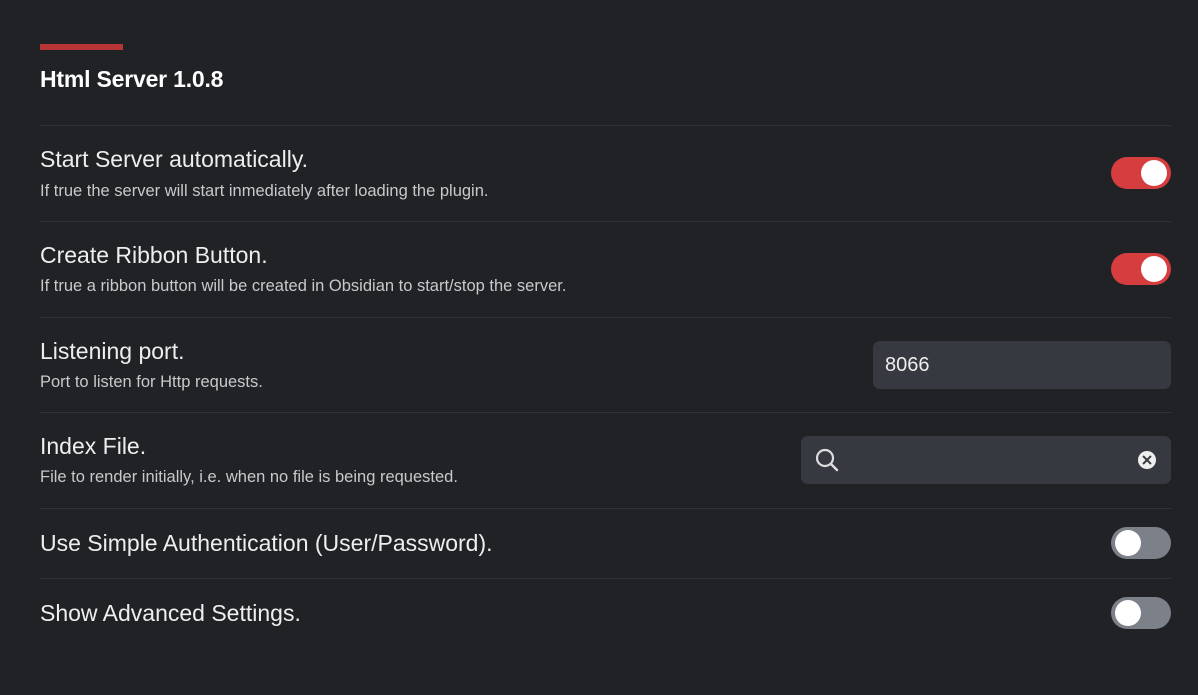 This screenshot has width=1198, height=695. What do you see at coordinates (170, 613) in the screenshot?
I see `setting-name: Show Advanced Settings.` at bounding box center [170, 613].